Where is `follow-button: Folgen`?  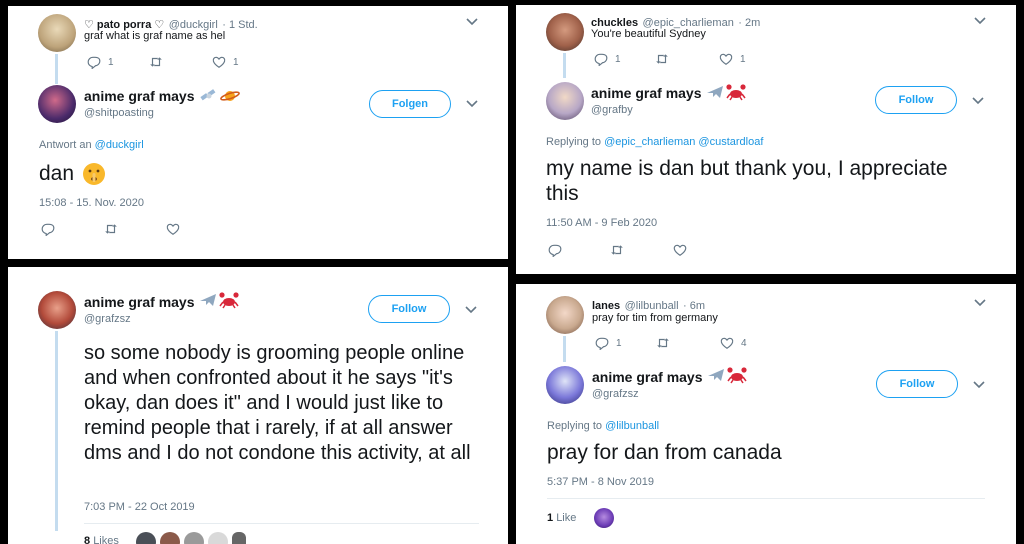 follow-button: Folgen is located at coordinates (410, 104).